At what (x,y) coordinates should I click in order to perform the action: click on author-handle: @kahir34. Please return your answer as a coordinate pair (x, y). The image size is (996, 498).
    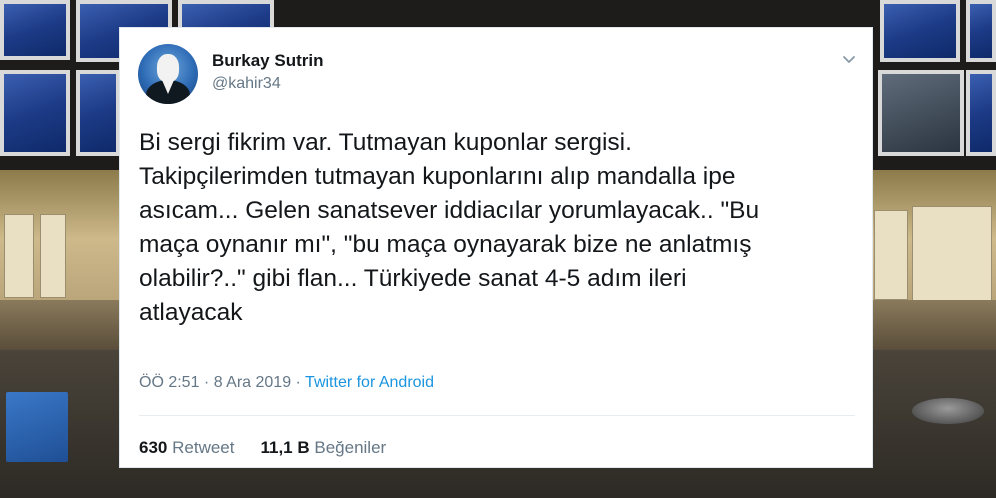
    Looking at the image, I should click on (246, 84).